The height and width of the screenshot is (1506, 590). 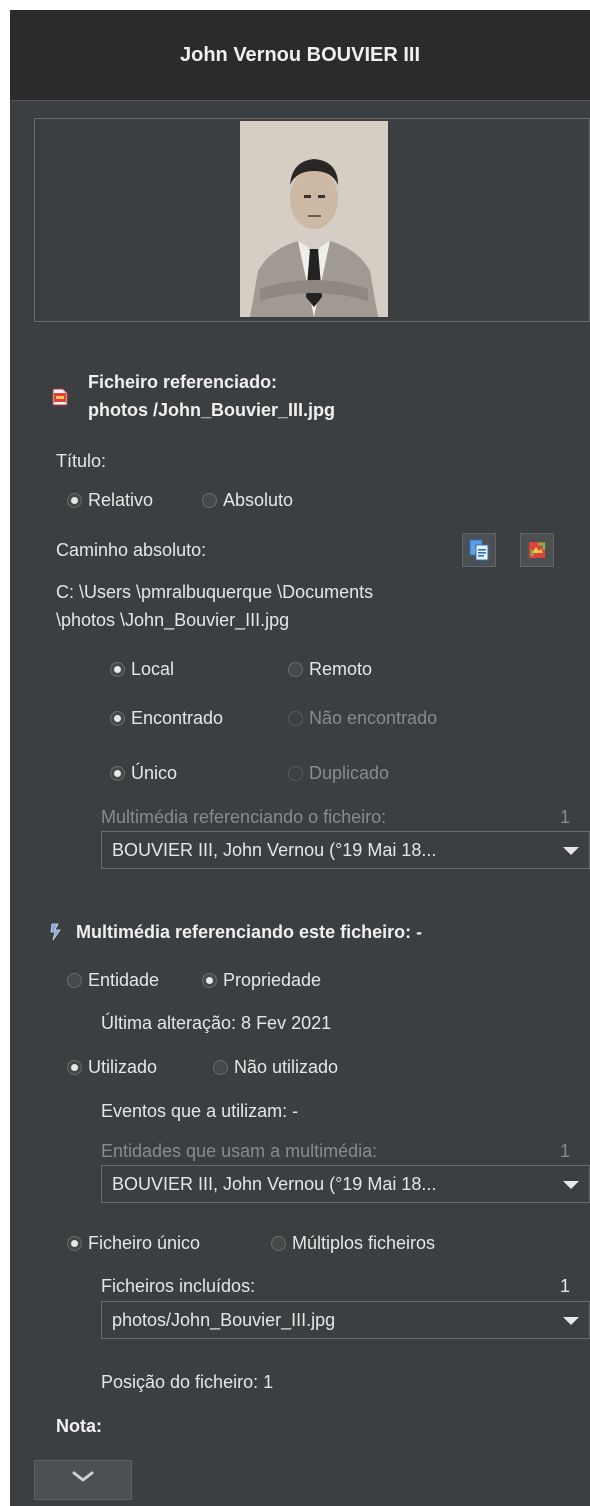 What do you see at coordinates (154, 773) in the screenshot?
I see `radio-unique-label: Único` at bounding box center [154, 773].